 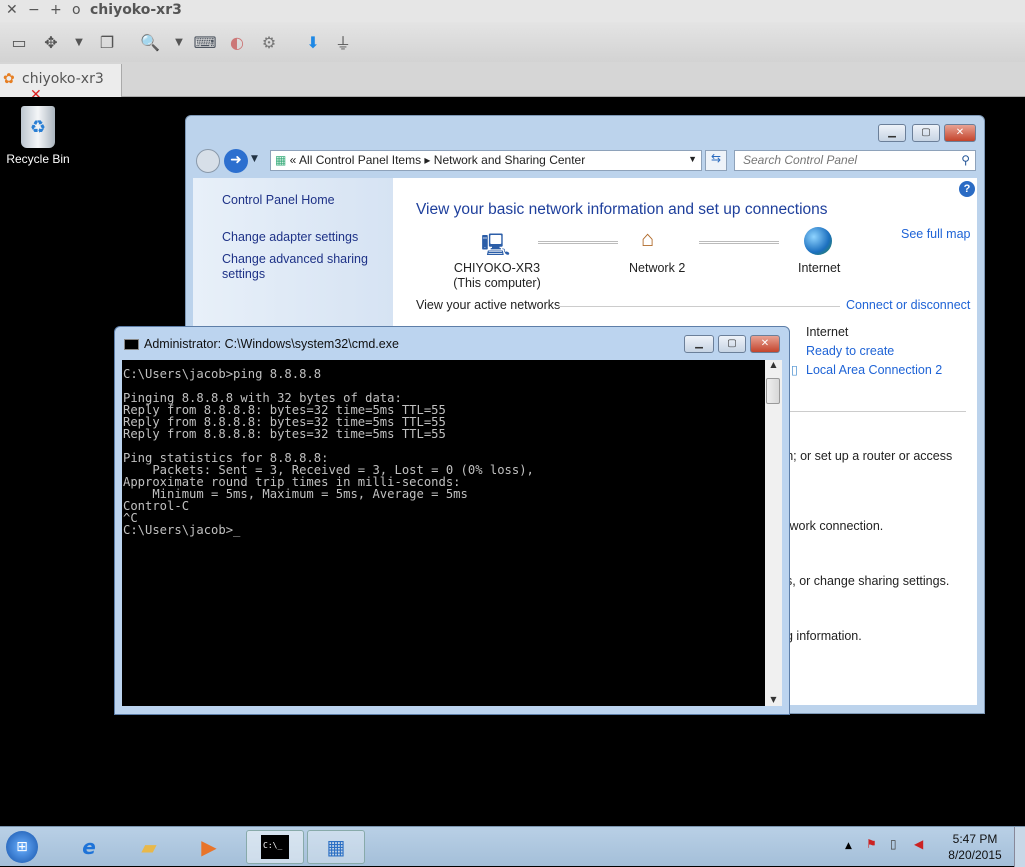 I want to click on network-icon: ▯, so click(x=893, y=844).